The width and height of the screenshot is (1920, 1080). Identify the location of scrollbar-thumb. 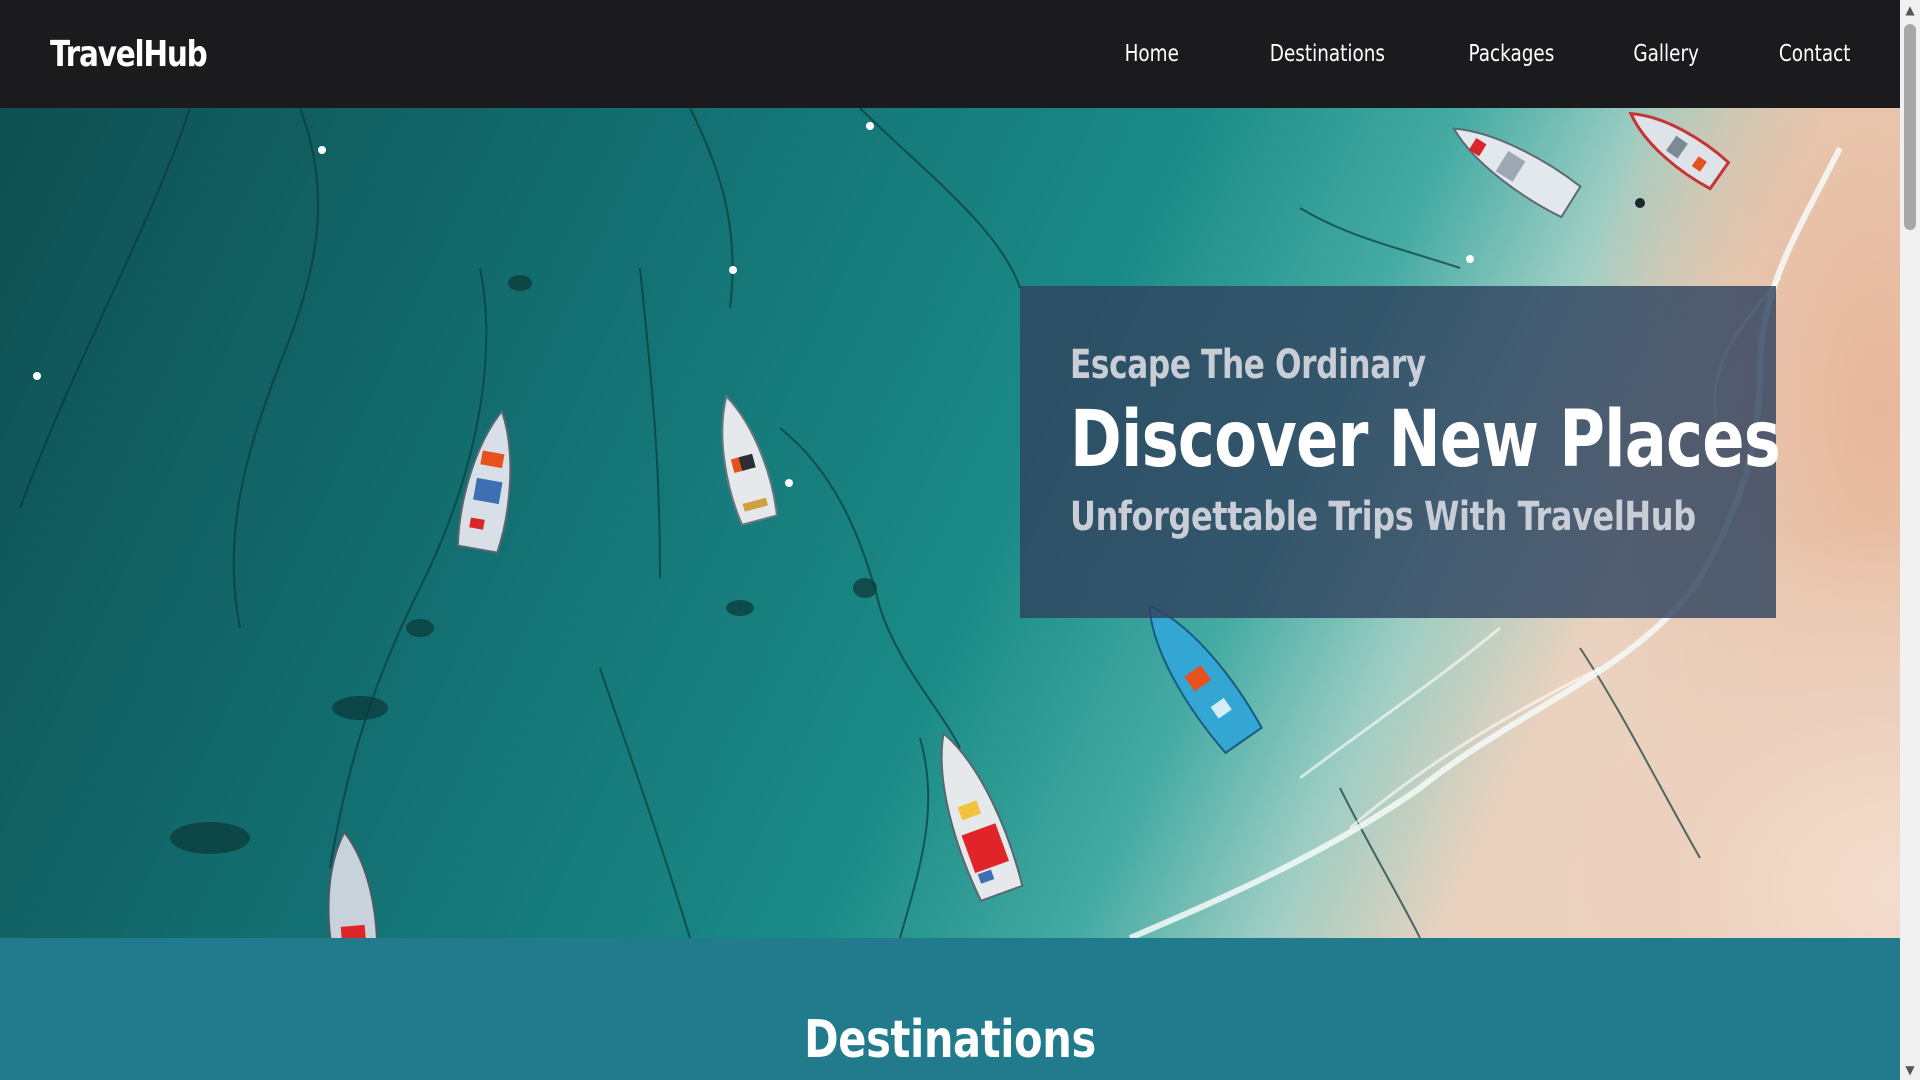
(1910, 127).